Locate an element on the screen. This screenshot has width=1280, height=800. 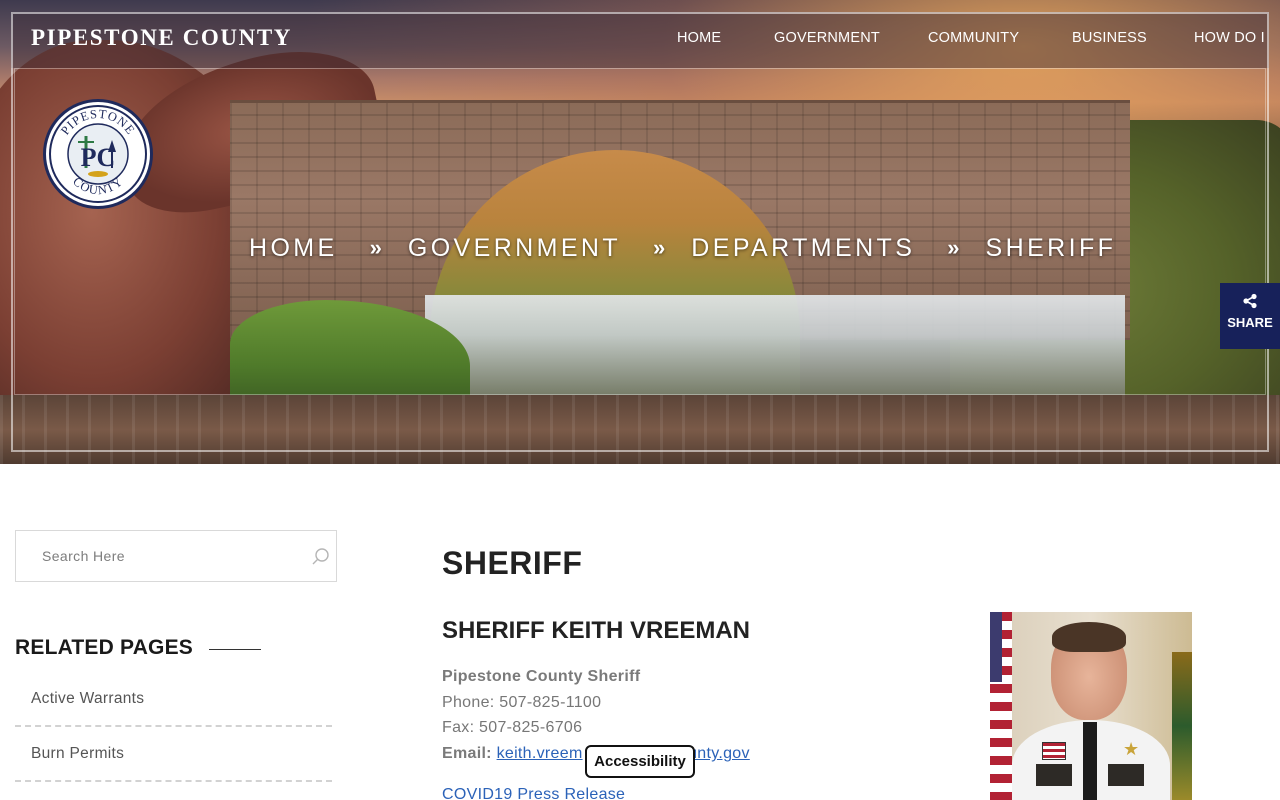
breadcrumb-departments: DEPARTMENTS is located at coordinates (803, 248).